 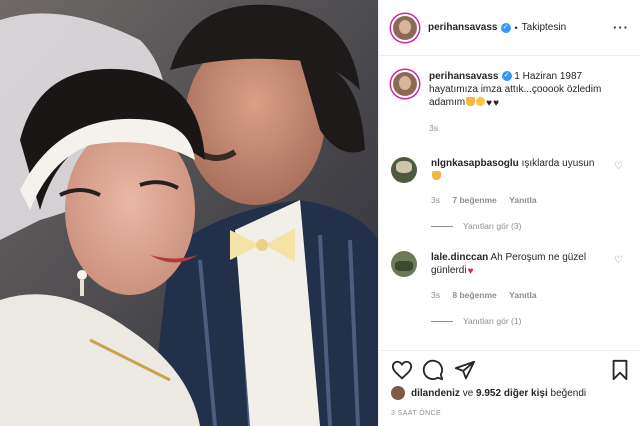 I want to click on likes-suffix: beğendi, so click(x=568, y=393).